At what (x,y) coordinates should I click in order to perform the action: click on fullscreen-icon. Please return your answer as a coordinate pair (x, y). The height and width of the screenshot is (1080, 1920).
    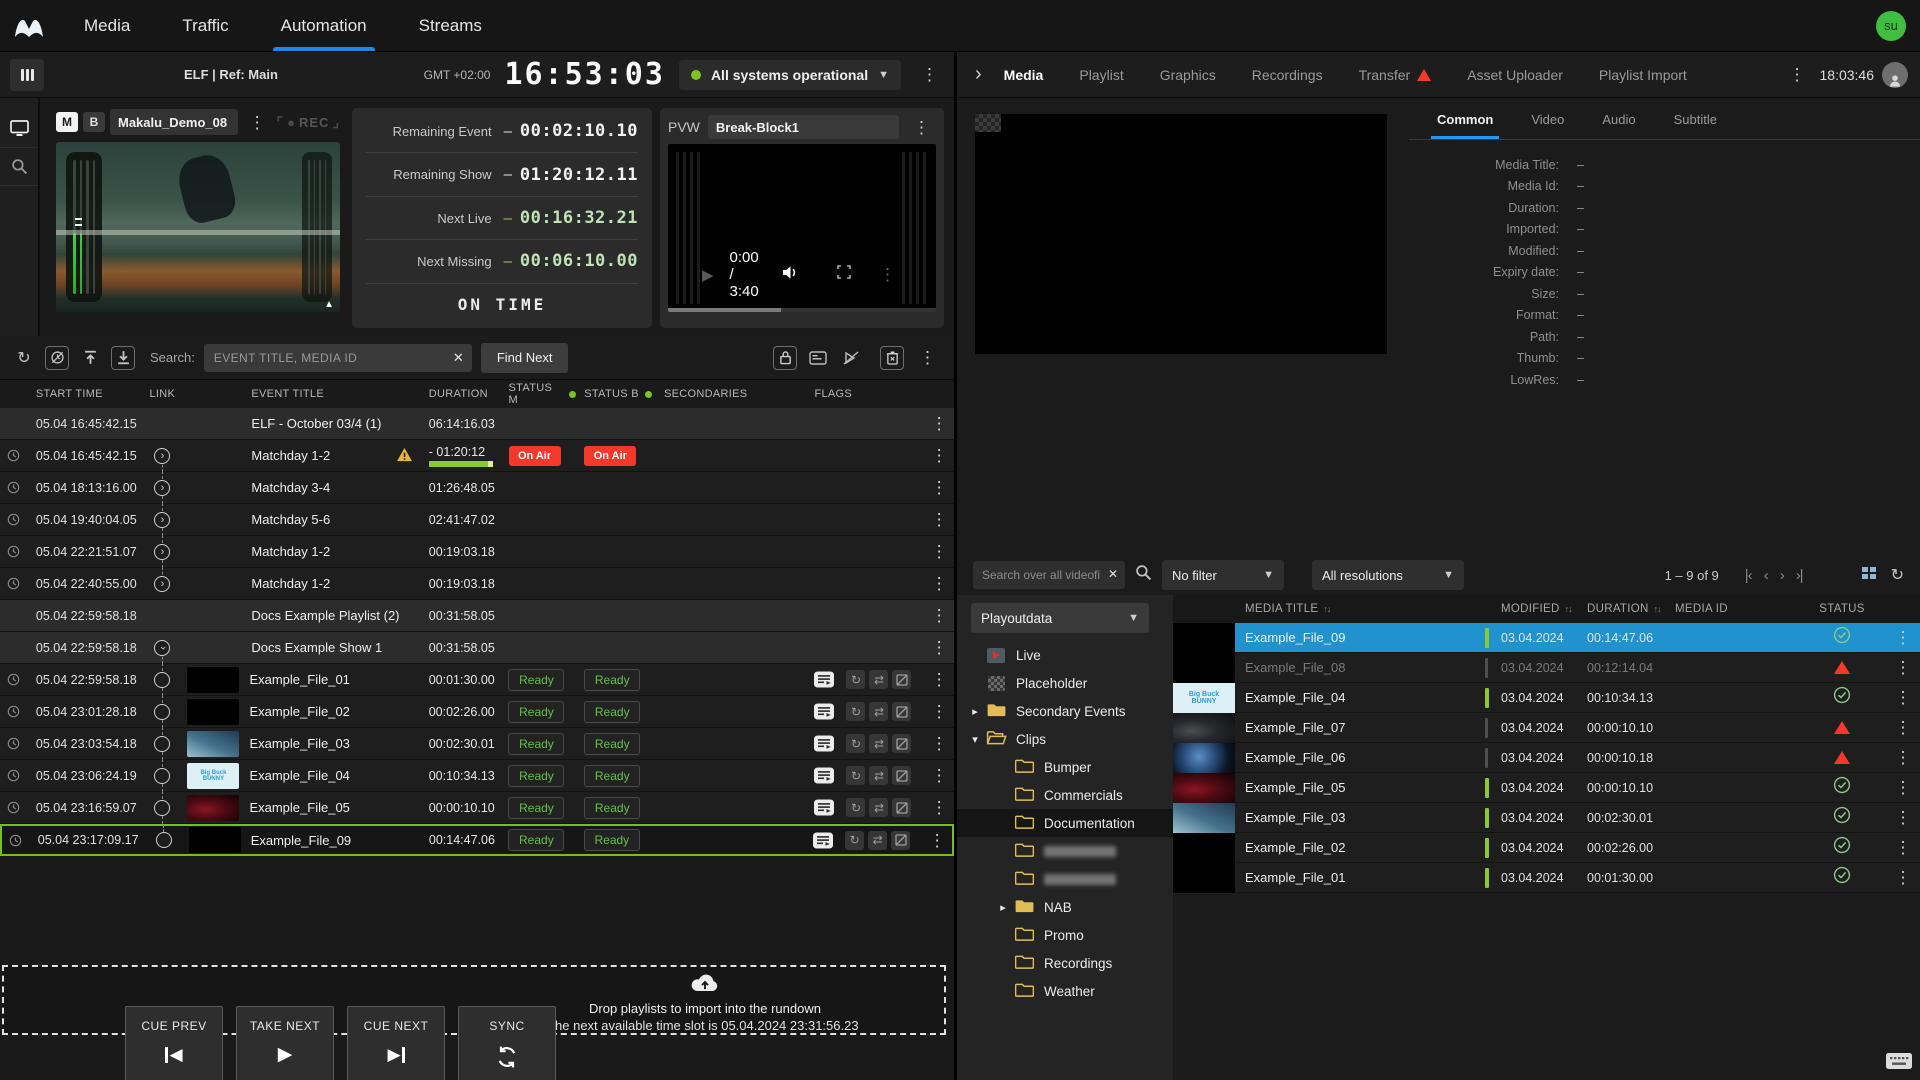
    Looking at the image, I should click on (844, 274).